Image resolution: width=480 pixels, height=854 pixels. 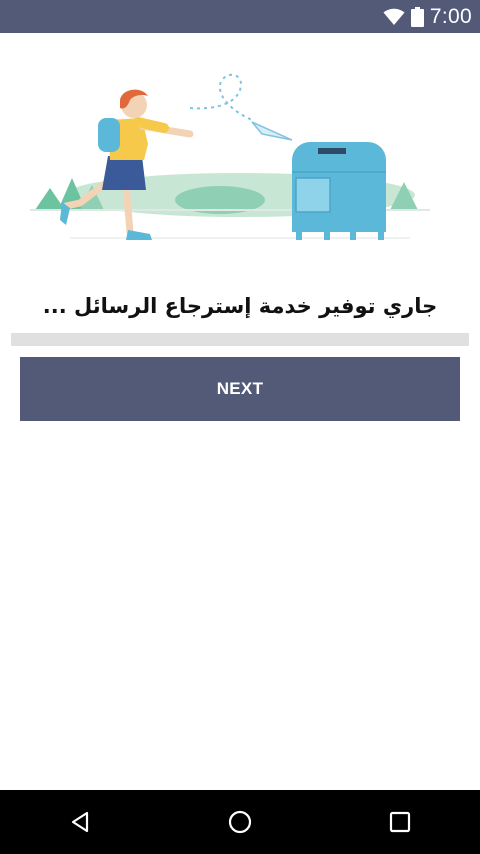 I want to click on next-button: NEXT, so click(x=240, y=389).